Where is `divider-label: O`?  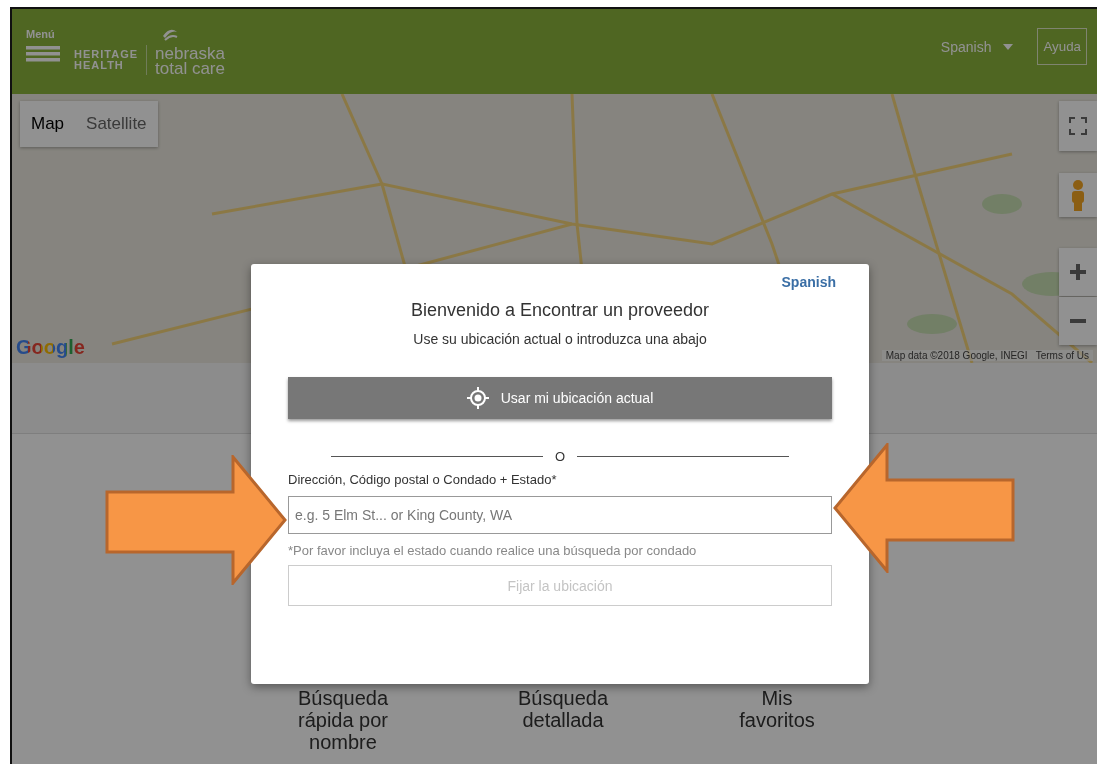
divider-label: O is located at coordinates (560, 456).